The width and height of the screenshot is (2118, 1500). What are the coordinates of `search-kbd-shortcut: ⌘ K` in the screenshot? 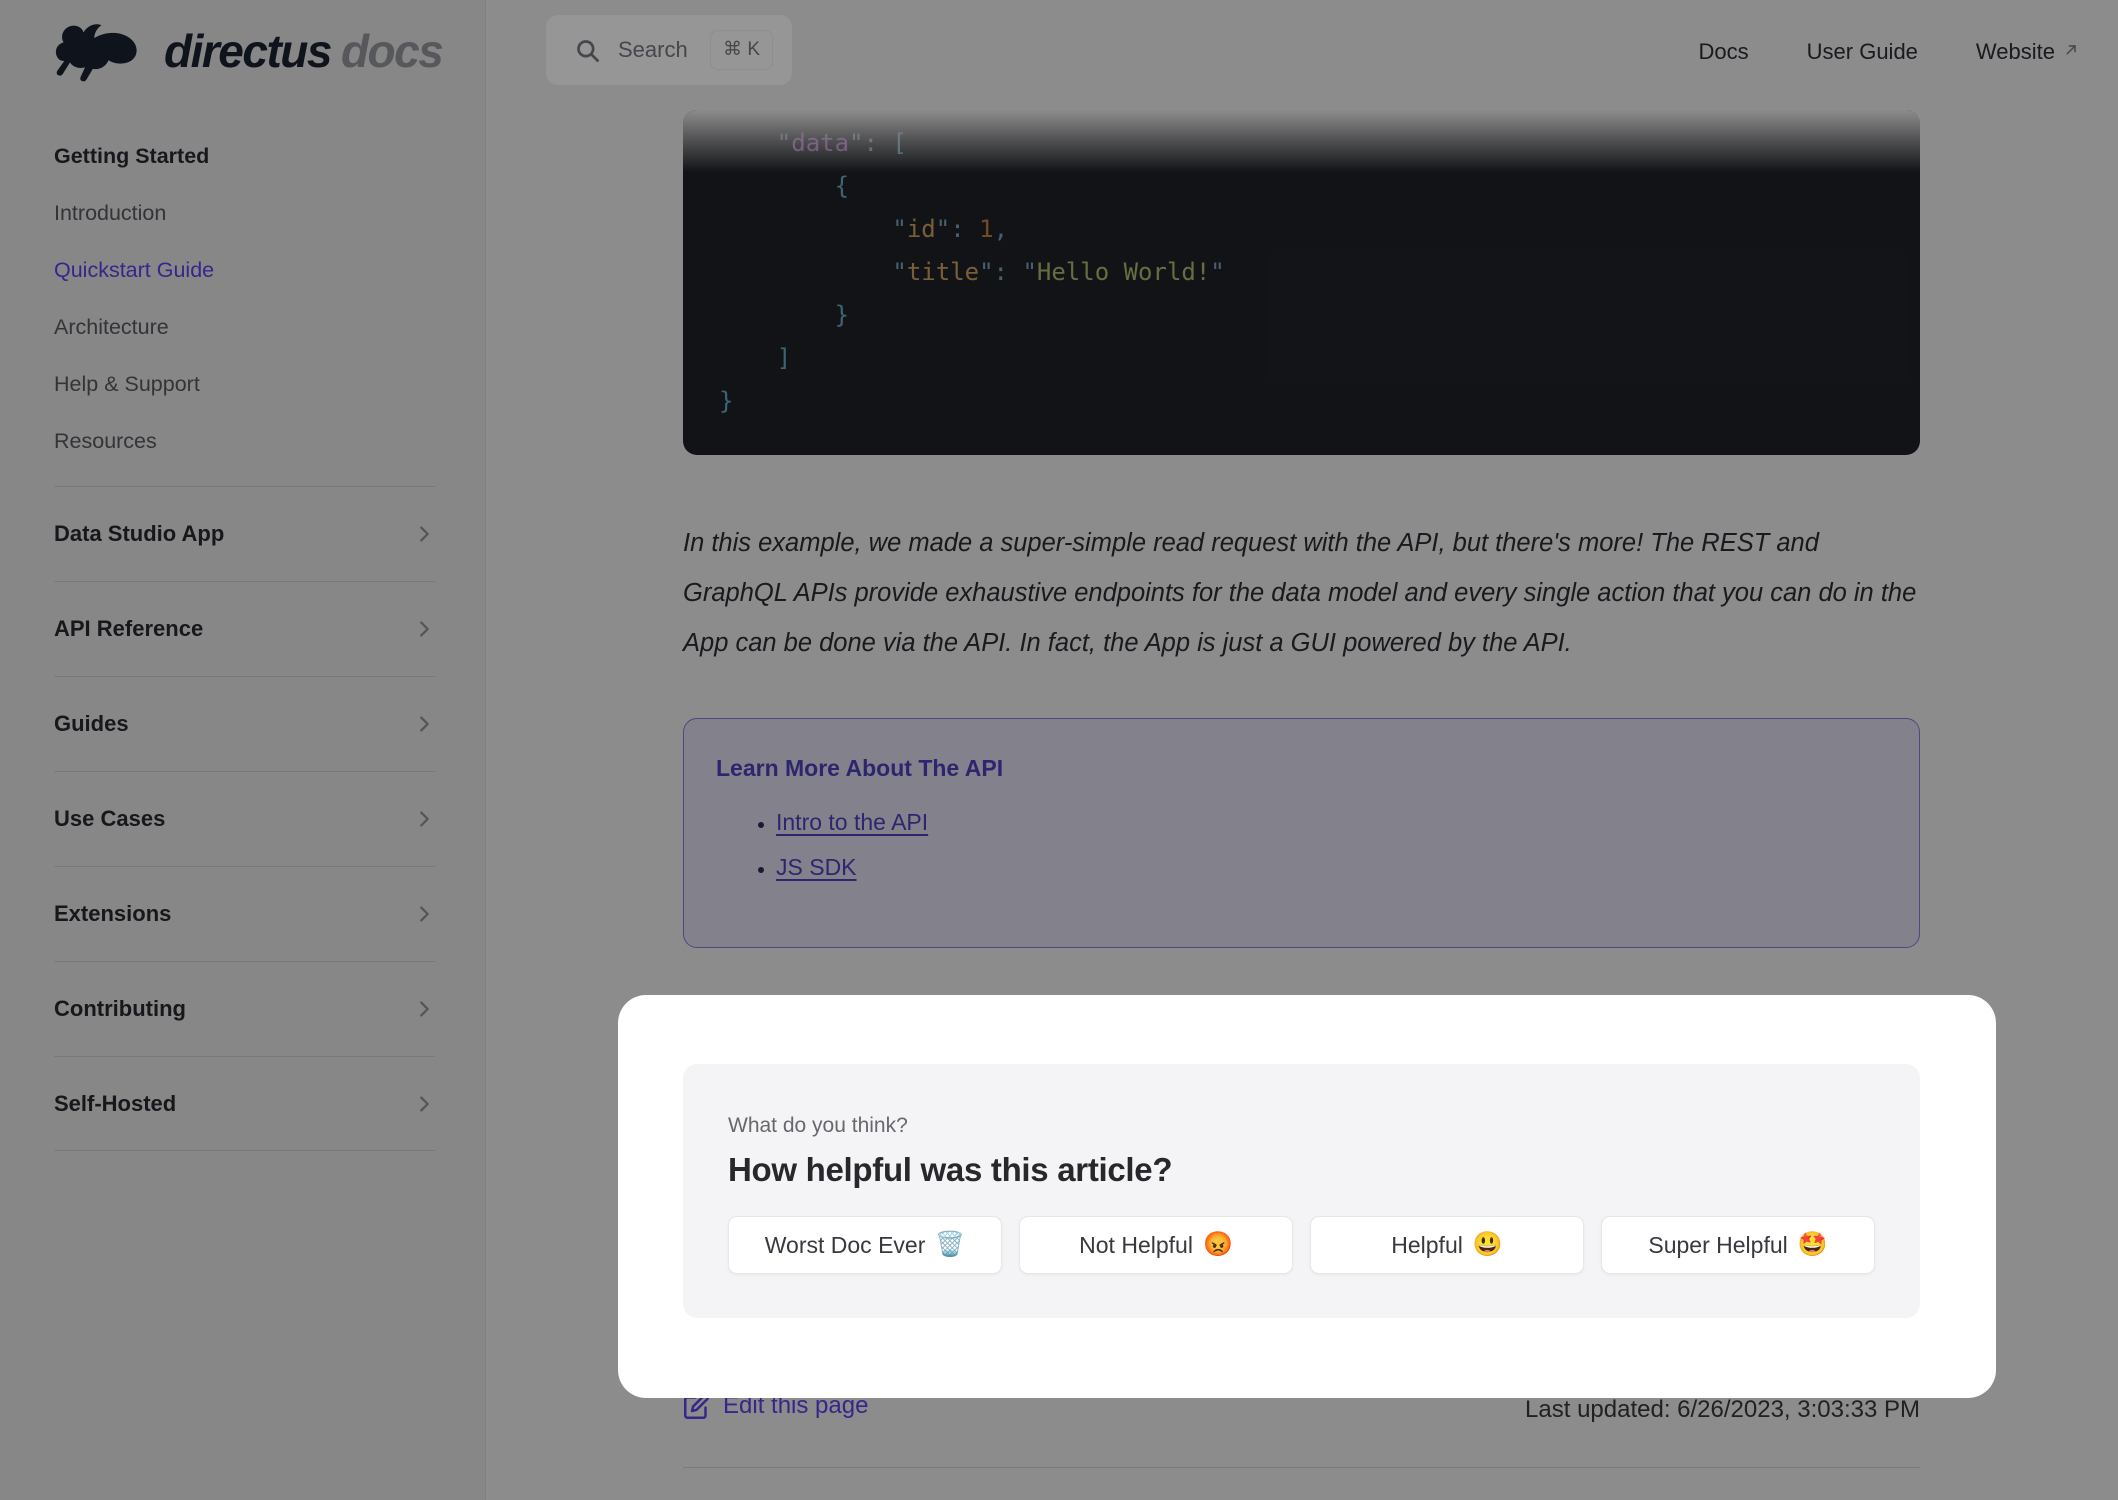 It's located at (741, 50).